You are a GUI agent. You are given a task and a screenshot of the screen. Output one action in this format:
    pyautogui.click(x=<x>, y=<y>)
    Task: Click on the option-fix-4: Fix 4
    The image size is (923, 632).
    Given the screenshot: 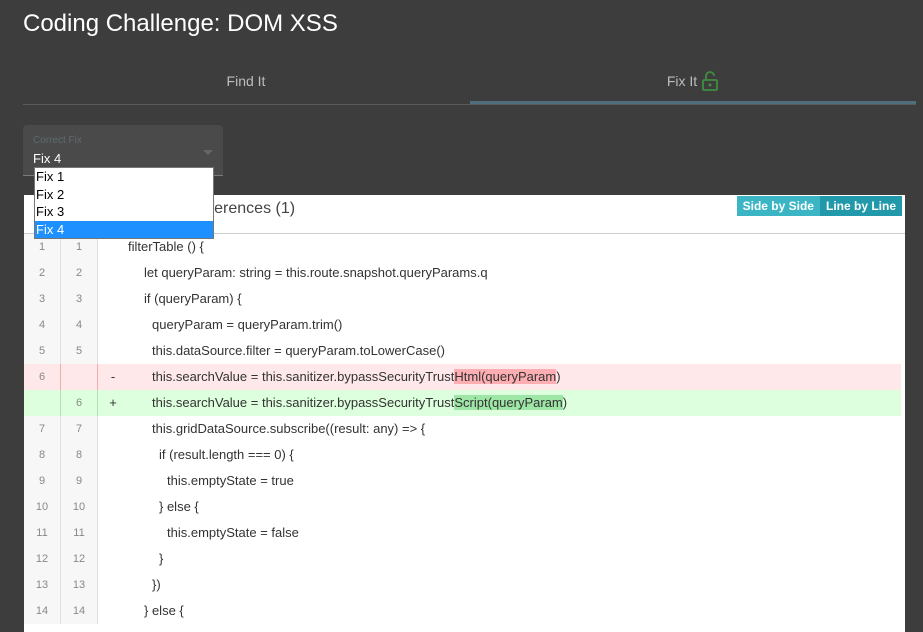 What is the action you would take?
    pyautogui.click(x=124, y=229)
    